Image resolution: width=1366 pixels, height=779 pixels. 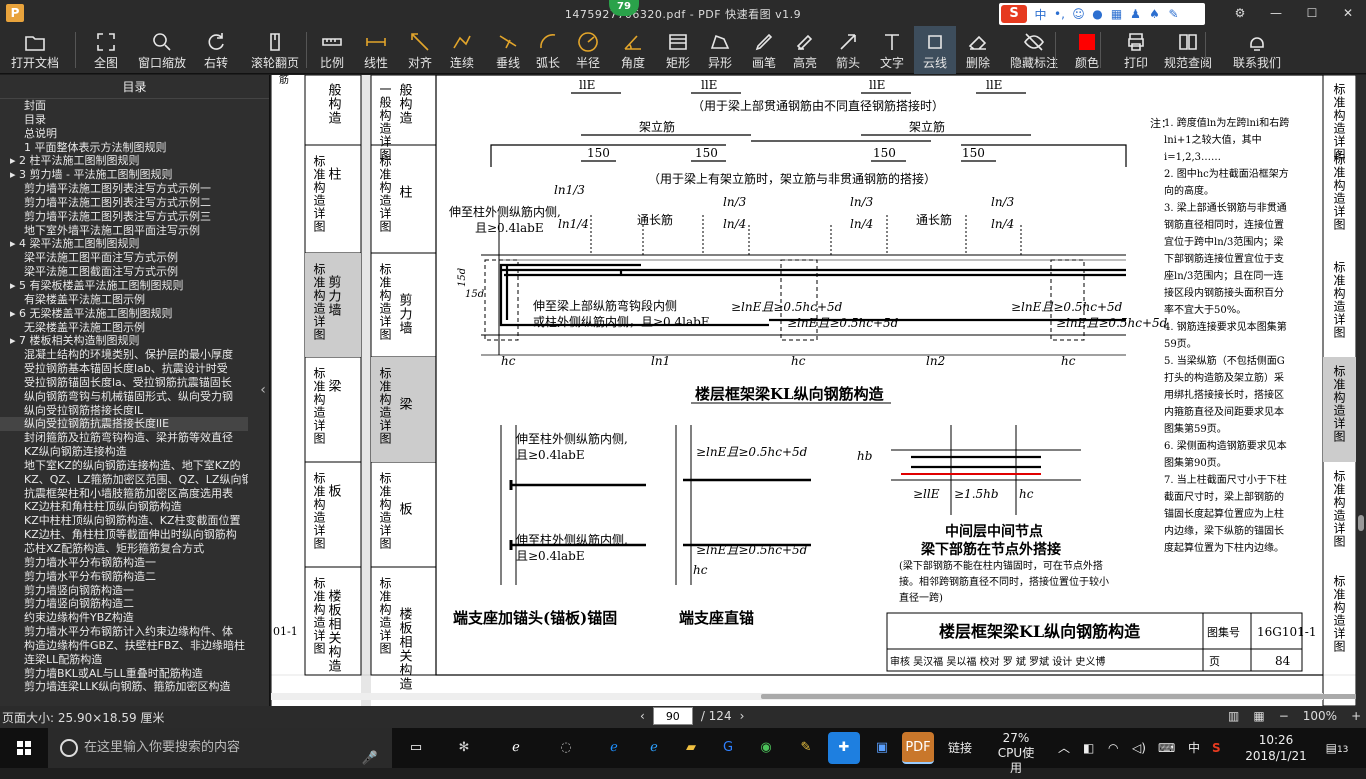 I want to click on file-explorer-icon: ▰, so click(x=691, y=748).